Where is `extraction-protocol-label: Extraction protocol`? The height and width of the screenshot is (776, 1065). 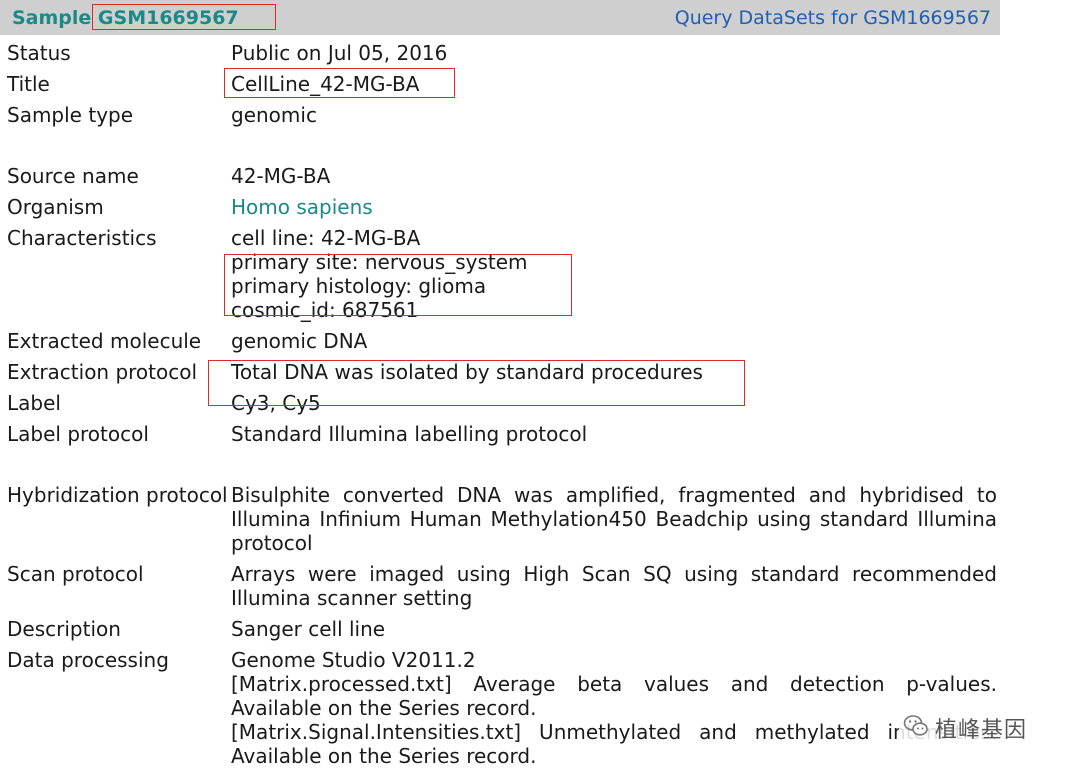
extraction-protocol-label: Extraction protocol is located at coordinates (102, 372).